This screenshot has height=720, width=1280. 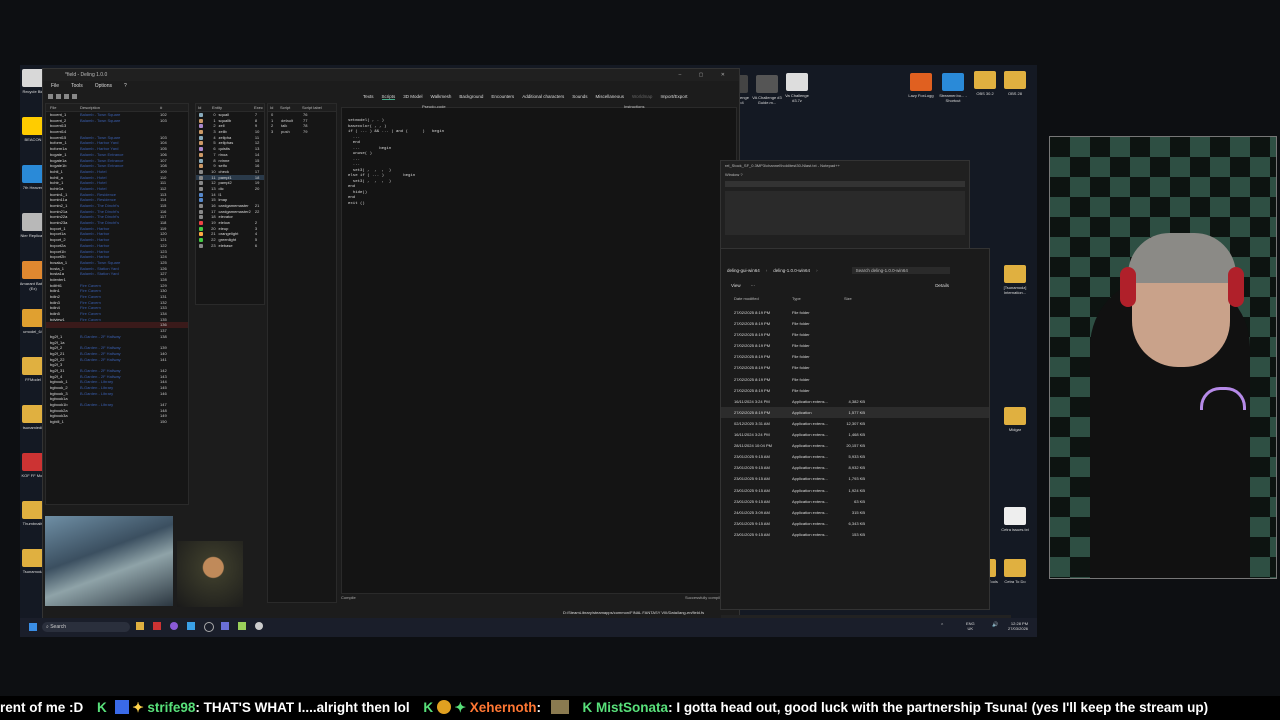 I want to click on open-icon, so click(x=50, y=96).